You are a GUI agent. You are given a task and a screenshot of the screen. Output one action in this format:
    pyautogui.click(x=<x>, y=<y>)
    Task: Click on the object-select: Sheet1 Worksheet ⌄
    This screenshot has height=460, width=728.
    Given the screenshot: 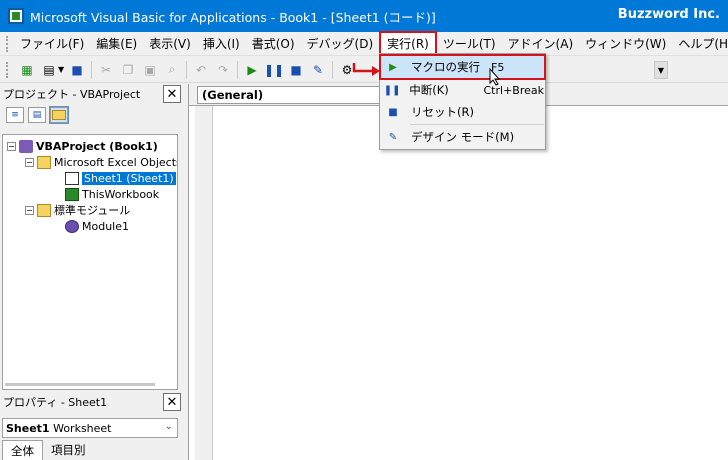 What is the action you would take?
    pyautogui.click(x=90, y=428)
    